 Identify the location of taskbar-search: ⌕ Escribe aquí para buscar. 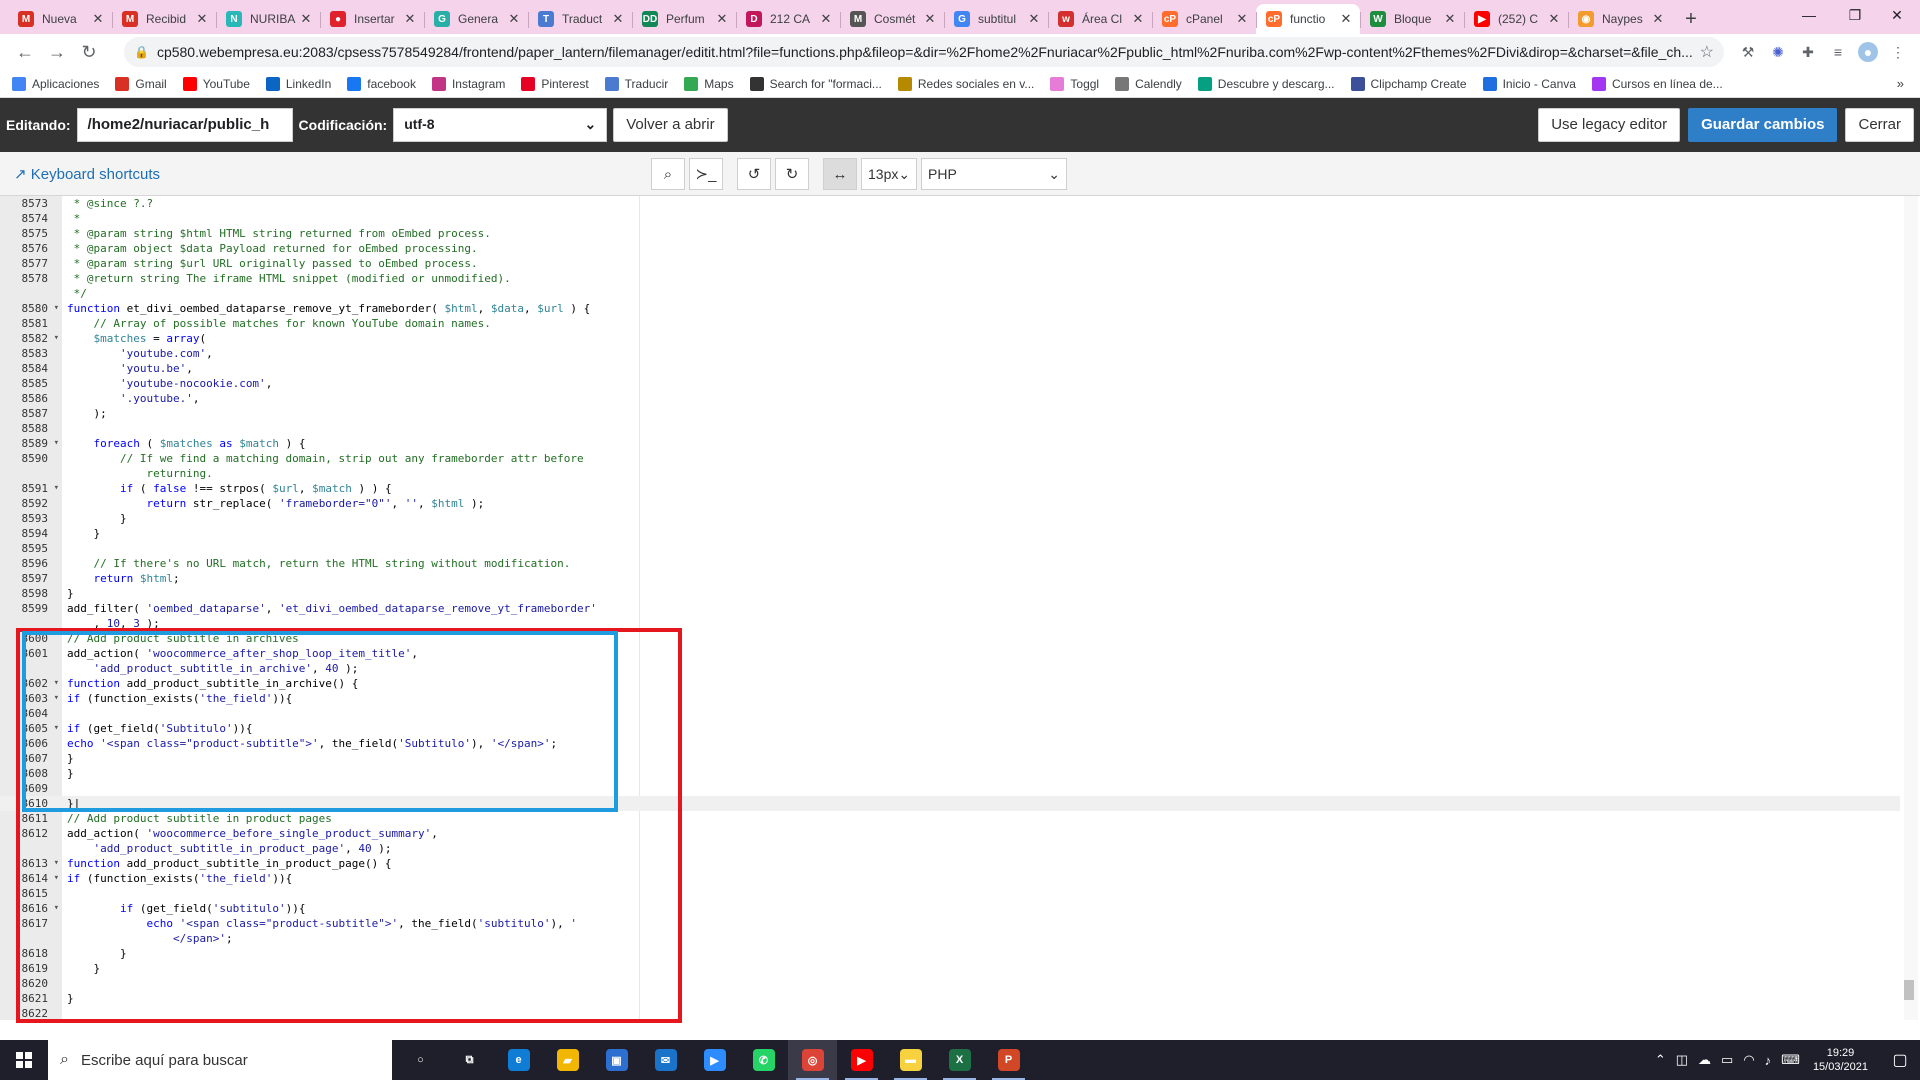
(220, 1060).